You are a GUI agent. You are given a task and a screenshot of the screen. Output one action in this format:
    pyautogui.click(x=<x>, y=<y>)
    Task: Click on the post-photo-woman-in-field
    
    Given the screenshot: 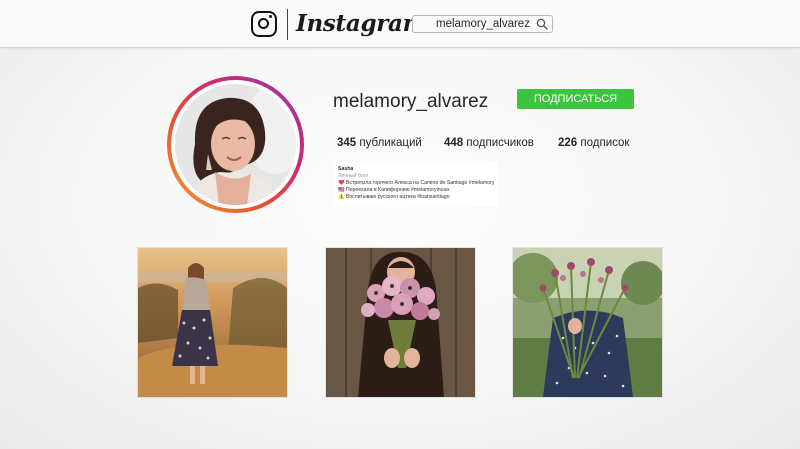 What is the action you would take?
    pyautogui.click(x=212, y=322)
    